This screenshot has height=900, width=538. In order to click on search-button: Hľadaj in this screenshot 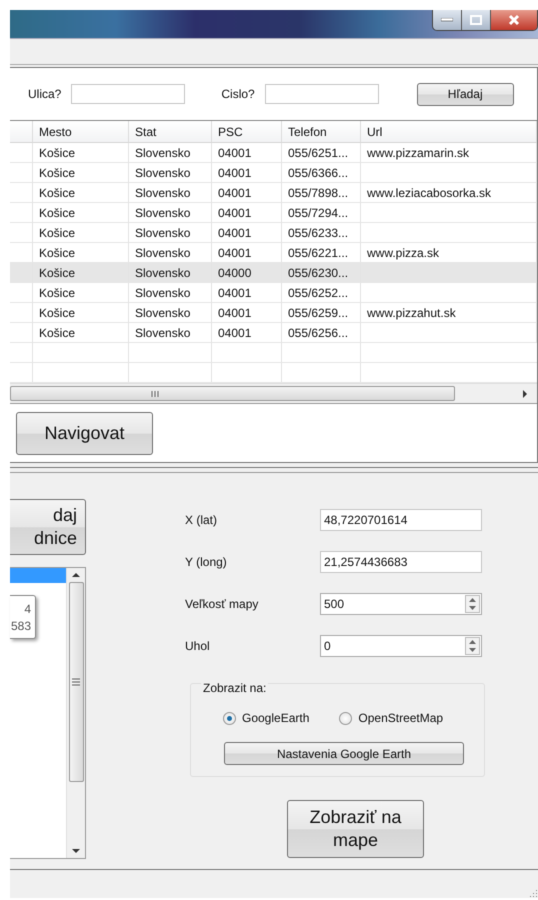, I will do `click(465, 94)`.